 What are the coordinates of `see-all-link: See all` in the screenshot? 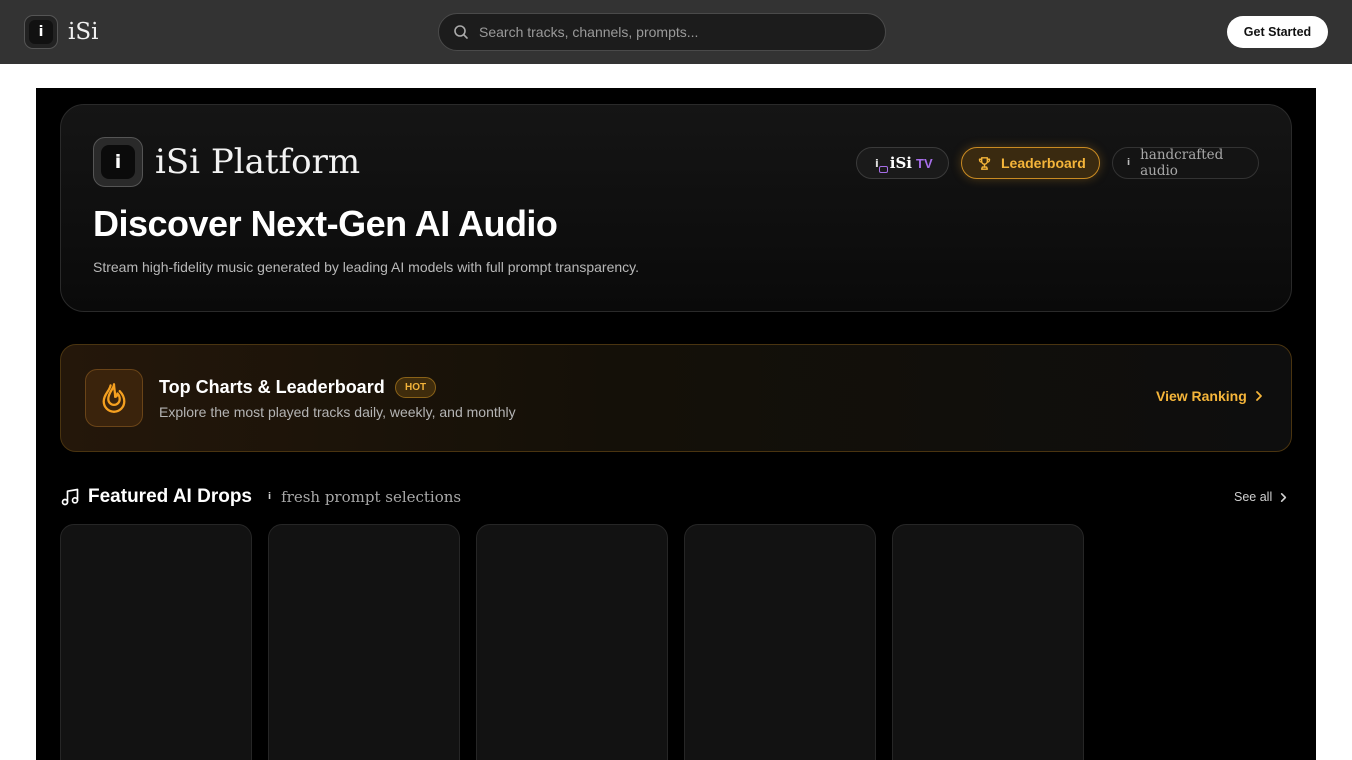 It's located at (1261, 497).